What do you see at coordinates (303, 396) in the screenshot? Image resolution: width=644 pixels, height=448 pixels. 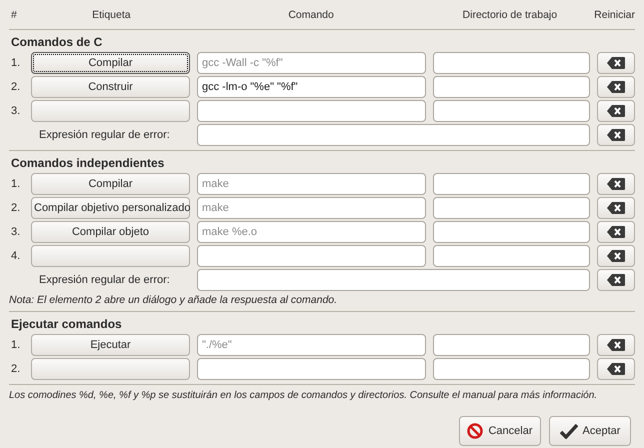 I see `footer-note: Los comodines %d, %e, %f y %p se sustituirán en los campos de comandos y directorios. Consulte el manual para más información.` at bounding box center [303, 396].